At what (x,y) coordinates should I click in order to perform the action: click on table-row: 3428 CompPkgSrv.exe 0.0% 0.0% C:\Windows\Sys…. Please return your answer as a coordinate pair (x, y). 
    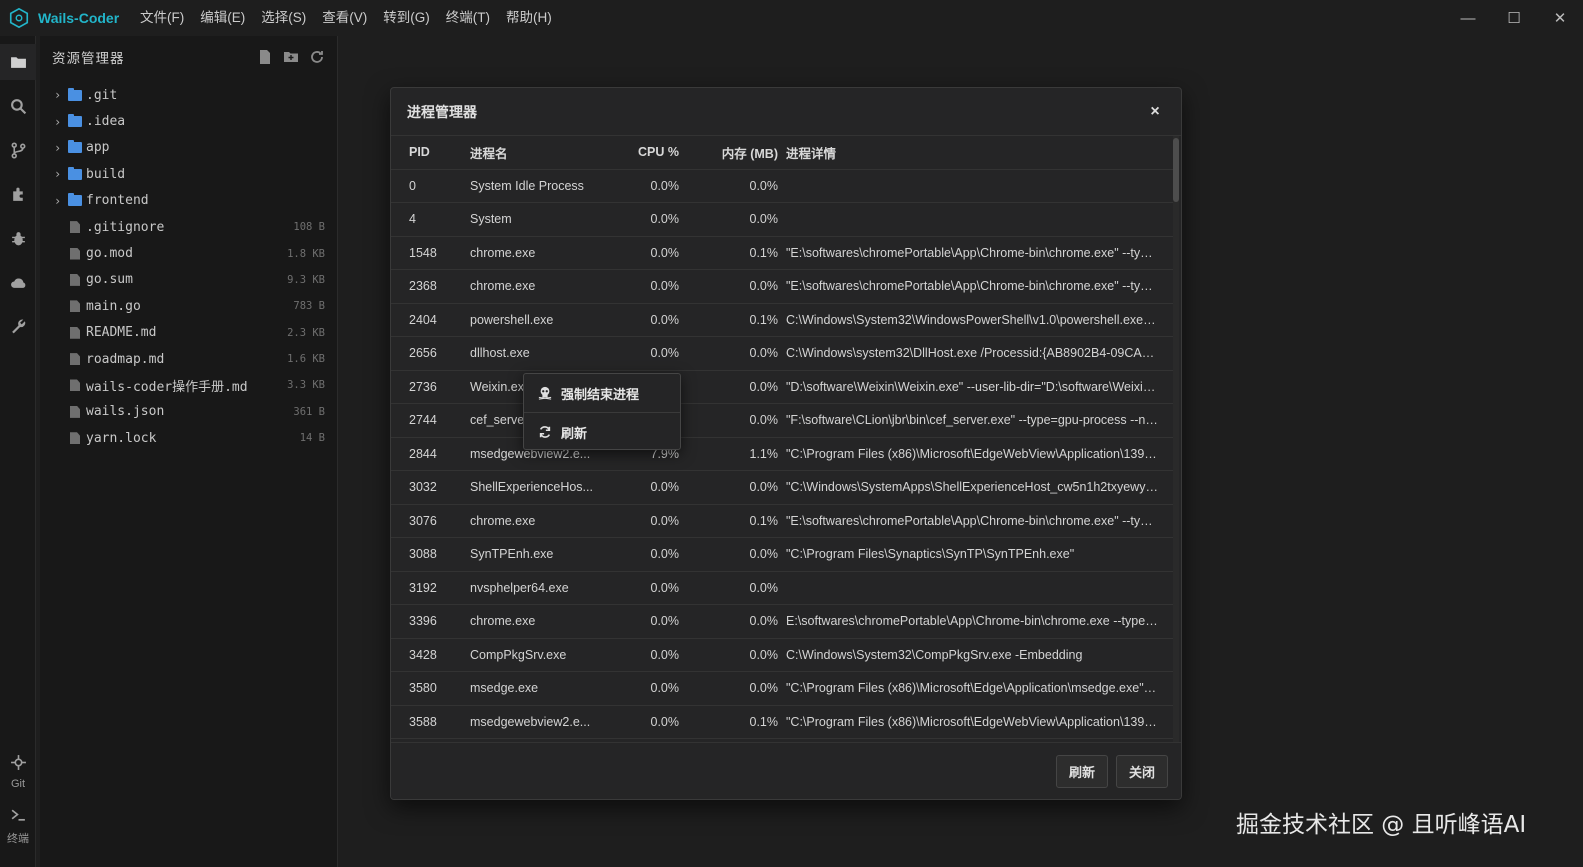
    Looking at the image, I should click on (782, 655).